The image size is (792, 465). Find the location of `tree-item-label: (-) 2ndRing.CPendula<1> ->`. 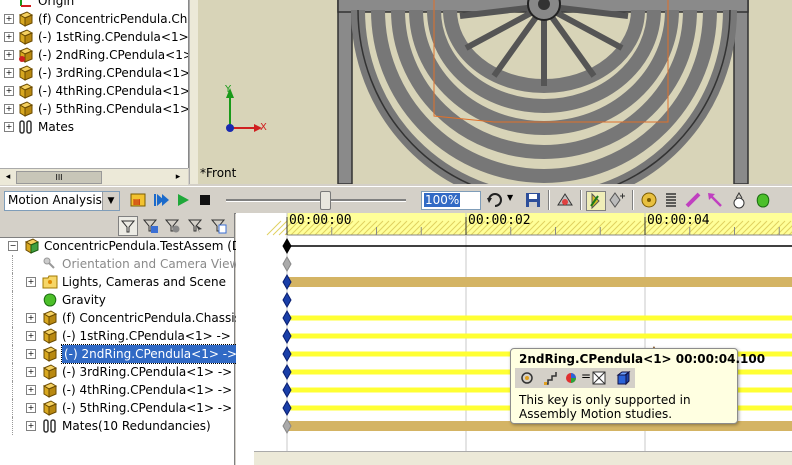

tree-item-label: (-) 2ndRing.CPendula<1> -> is located at coordinates (150, 354).